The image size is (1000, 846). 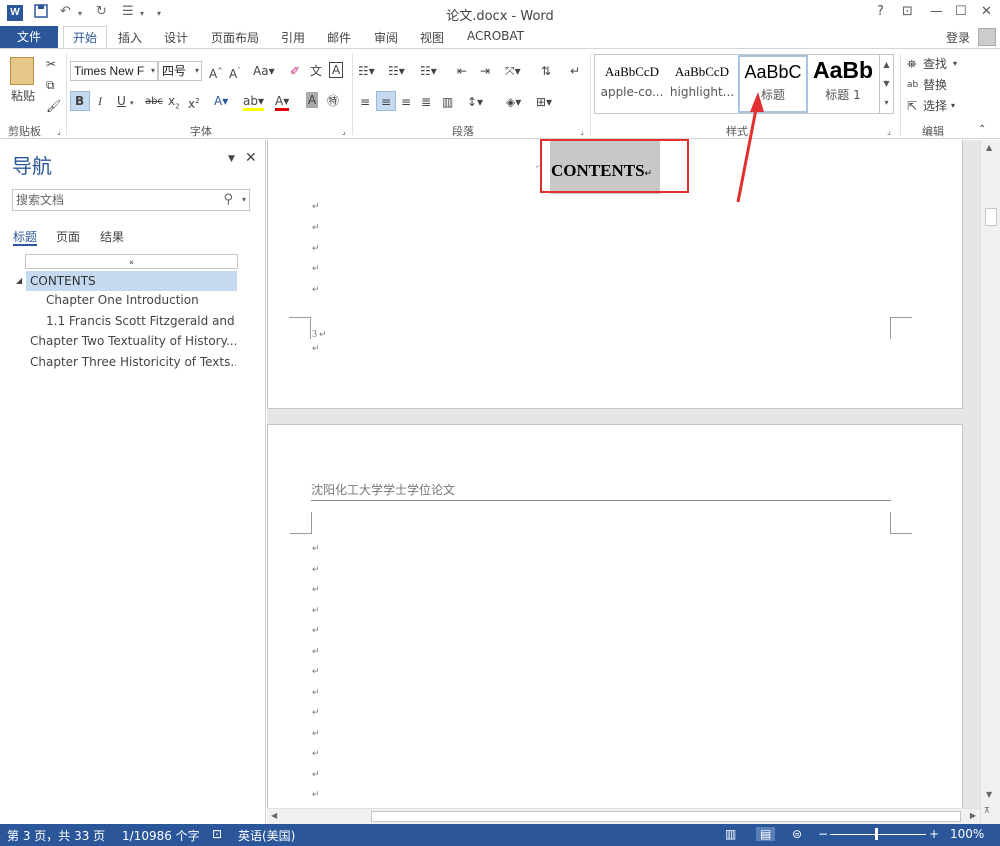 What do you see at coordinates (432, 37) in the screenshot?
I see `tab-view: 视图` at bounding box center [432, 37].